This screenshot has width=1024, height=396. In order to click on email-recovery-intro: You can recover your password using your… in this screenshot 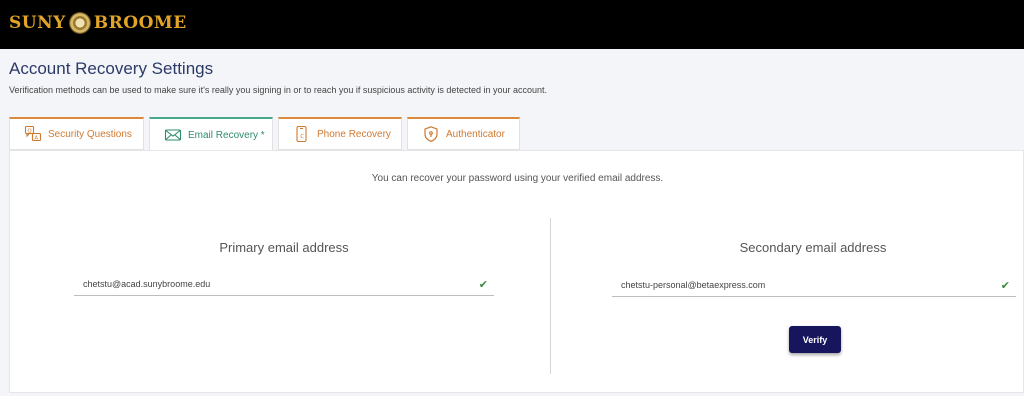, I will do `click(517, 178)`.